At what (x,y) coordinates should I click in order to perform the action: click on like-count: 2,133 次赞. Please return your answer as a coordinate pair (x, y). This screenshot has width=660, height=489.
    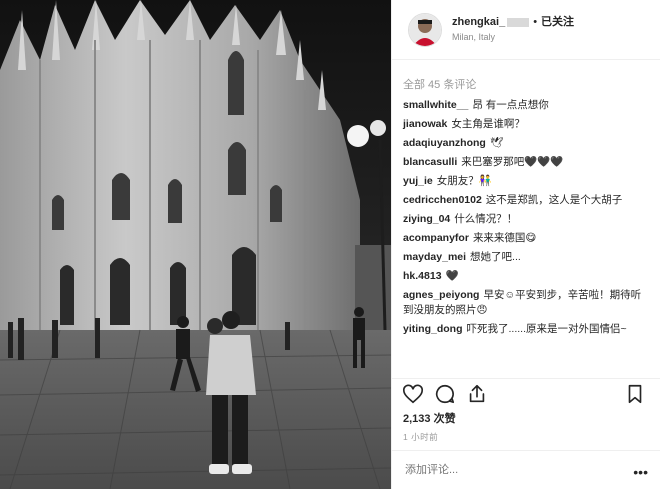
    Looking at the image, I should click on (429, 418).